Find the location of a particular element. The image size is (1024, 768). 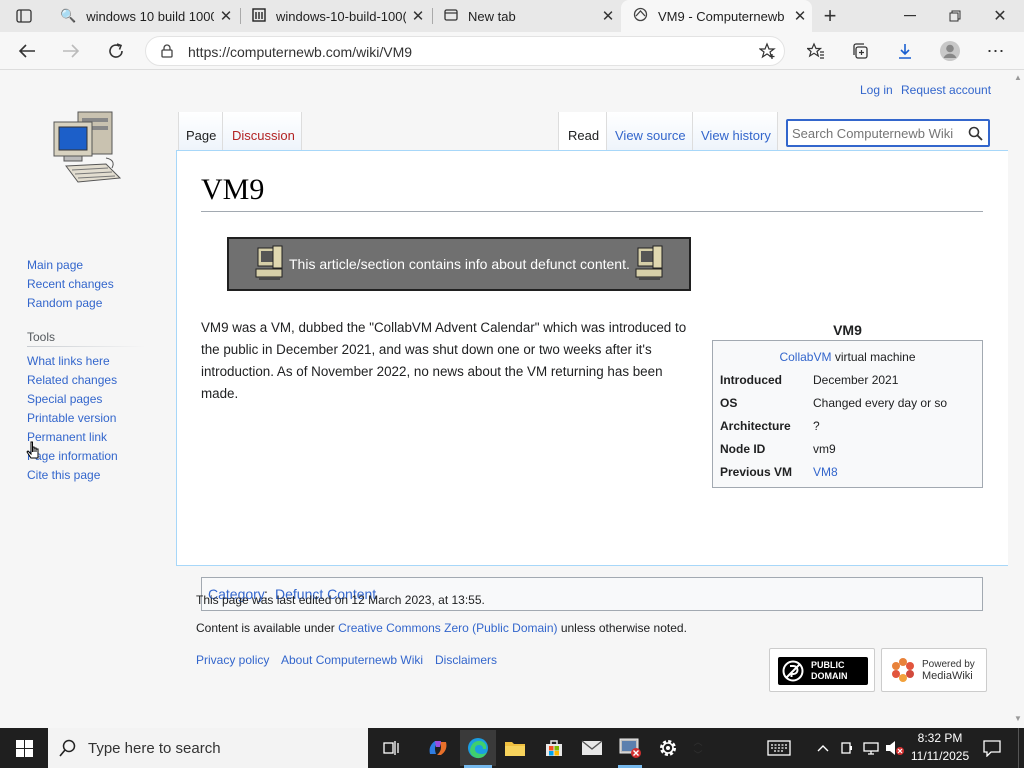

old-computer-icon is located at coordinates (649, 267).